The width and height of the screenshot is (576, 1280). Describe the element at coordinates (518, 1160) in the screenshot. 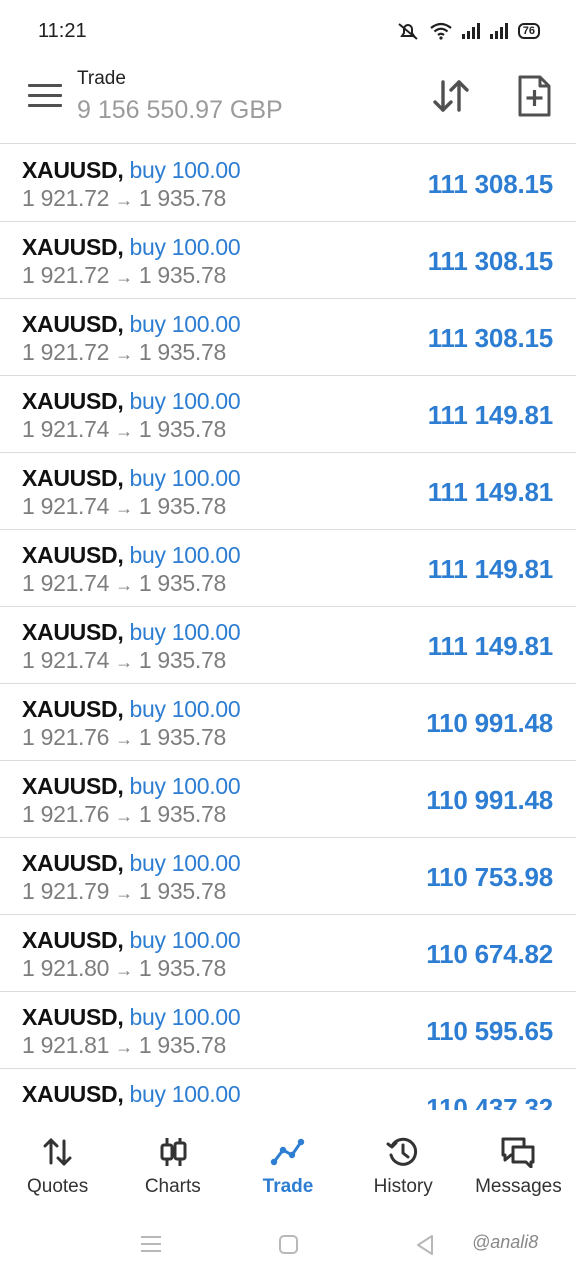

I see `tab-messages: Messages` at that location.